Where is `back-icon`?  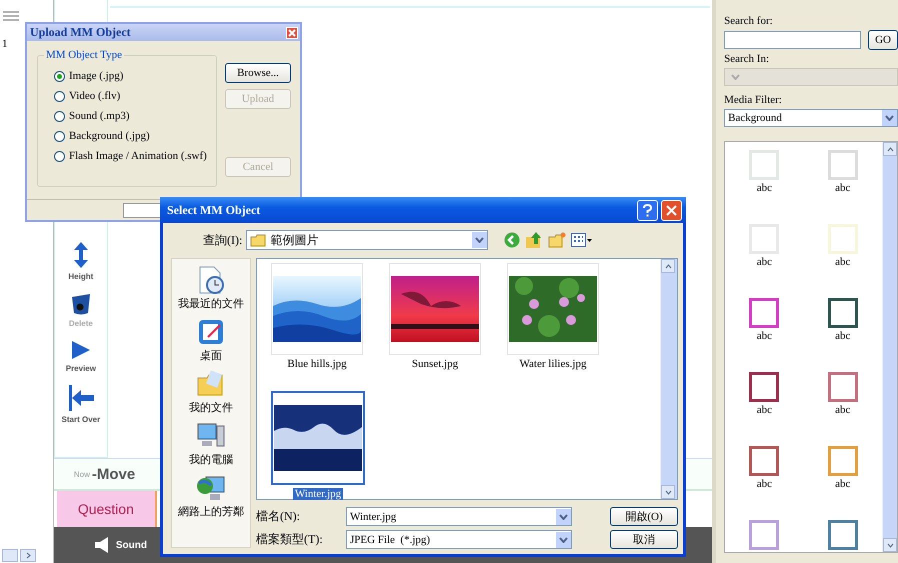 back-icon is located at coordinates (512, 240).